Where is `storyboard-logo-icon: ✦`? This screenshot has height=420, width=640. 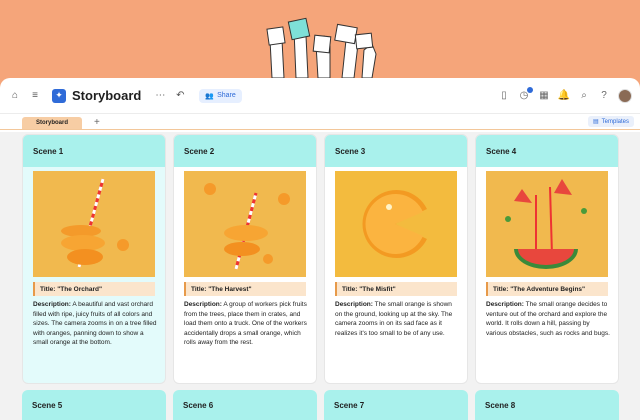 storyboard-logo-icon: ✦ is located at coordinates (59, 95).